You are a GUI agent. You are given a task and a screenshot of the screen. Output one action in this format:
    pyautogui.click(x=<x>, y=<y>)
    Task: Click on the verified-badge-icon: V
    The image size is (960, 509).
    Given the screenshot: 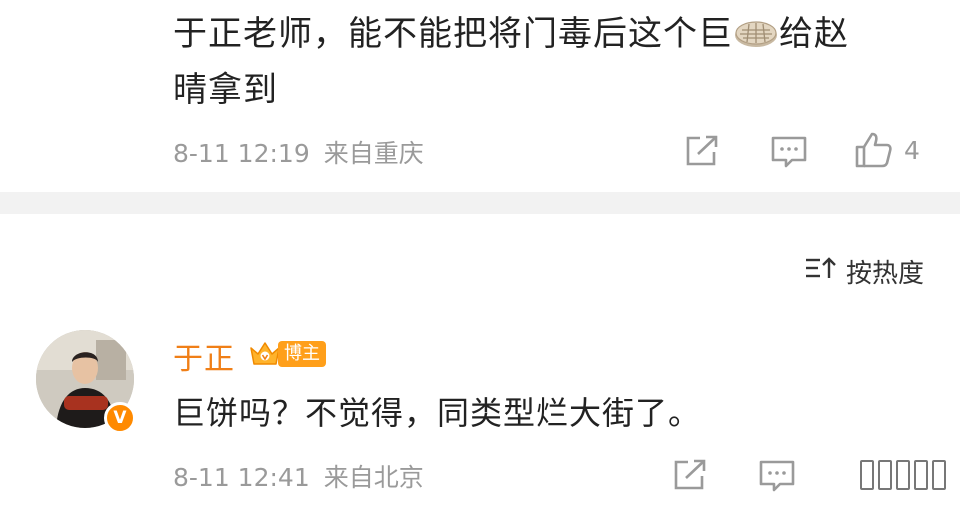 What is the action you would take?
    pyautogui.click(x=120, y=418)
    